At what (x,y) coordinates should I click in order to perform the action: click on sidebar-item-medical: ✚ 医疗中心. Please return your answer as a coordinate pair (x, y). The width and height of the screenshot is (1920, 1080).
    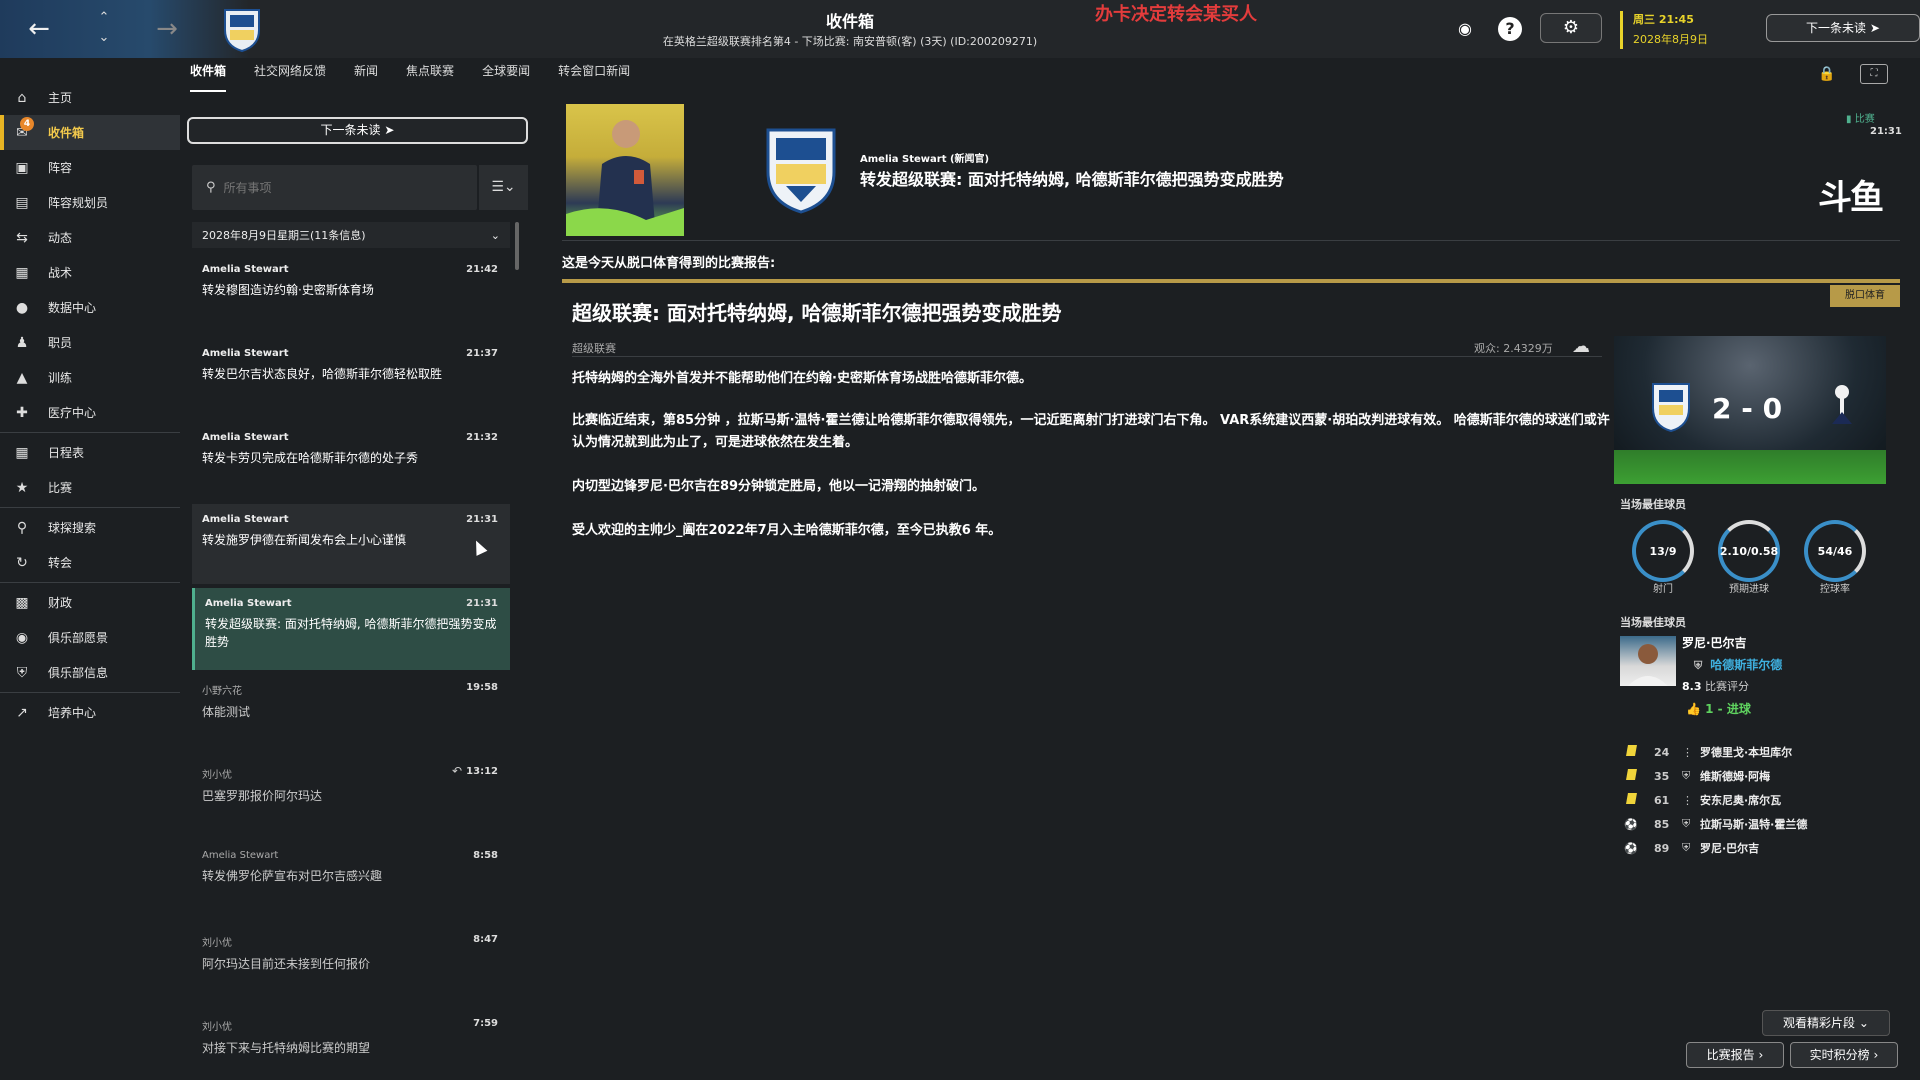
    Looking at the image, I should click on (90, 412).